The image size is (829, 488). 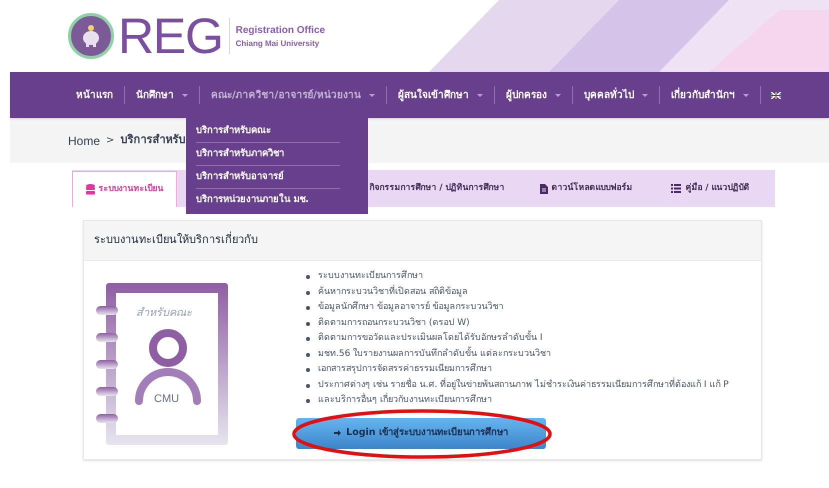 I want to click on nav-item: คณะ/ภาควิชา/อาจารย์/หน่วยงาน, so click(x=293, y=95).